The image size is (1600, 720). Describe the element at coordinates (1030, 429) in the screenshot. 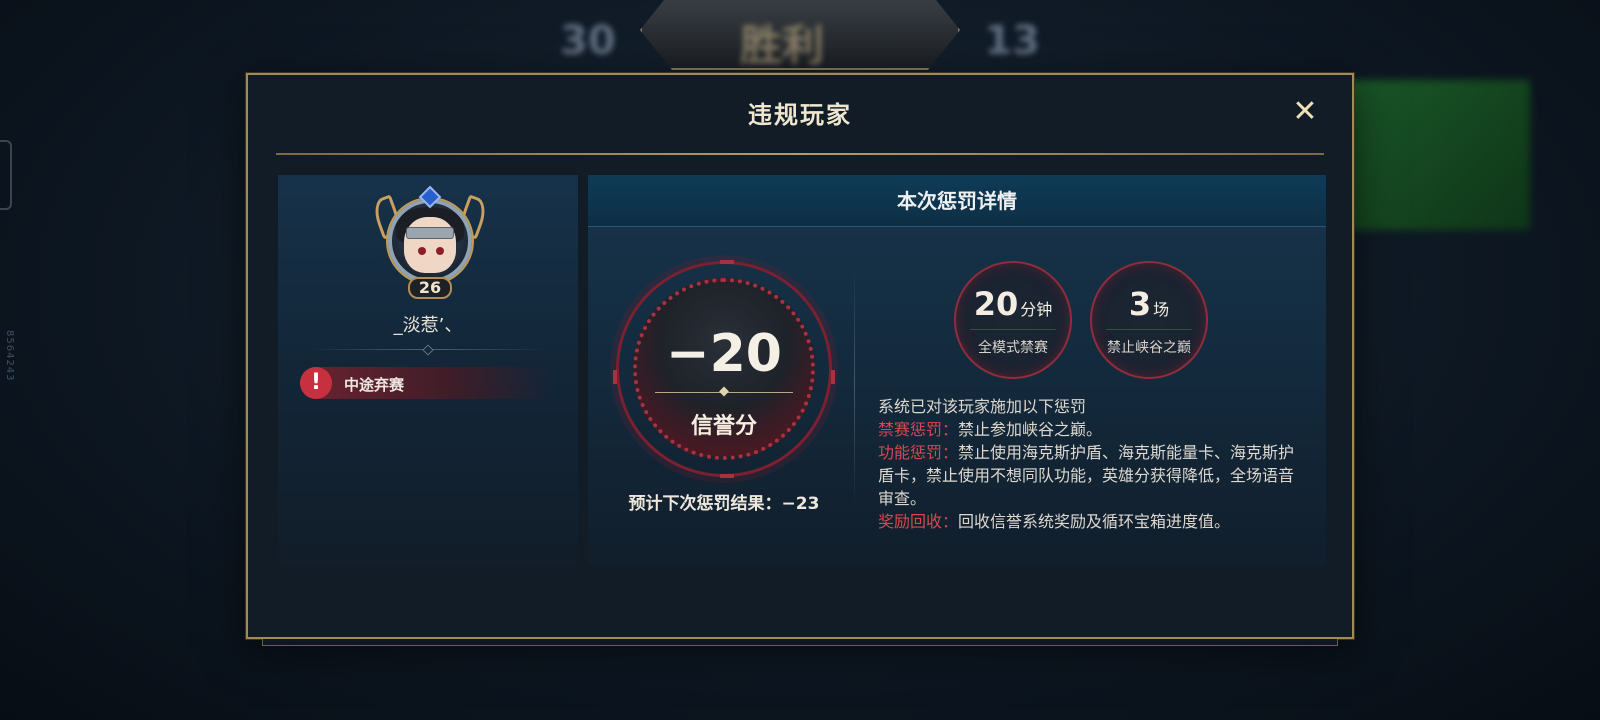

I see `penalty-text: 禁止参加峡谷之巅。` at that location.